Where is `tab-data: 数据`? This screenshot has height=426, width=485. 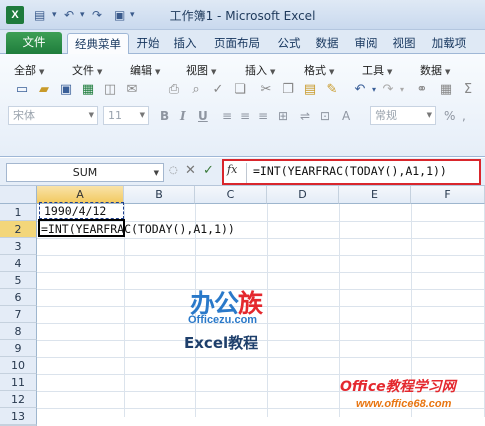 tab-data: 数据 is located at coordinates (327, 43).